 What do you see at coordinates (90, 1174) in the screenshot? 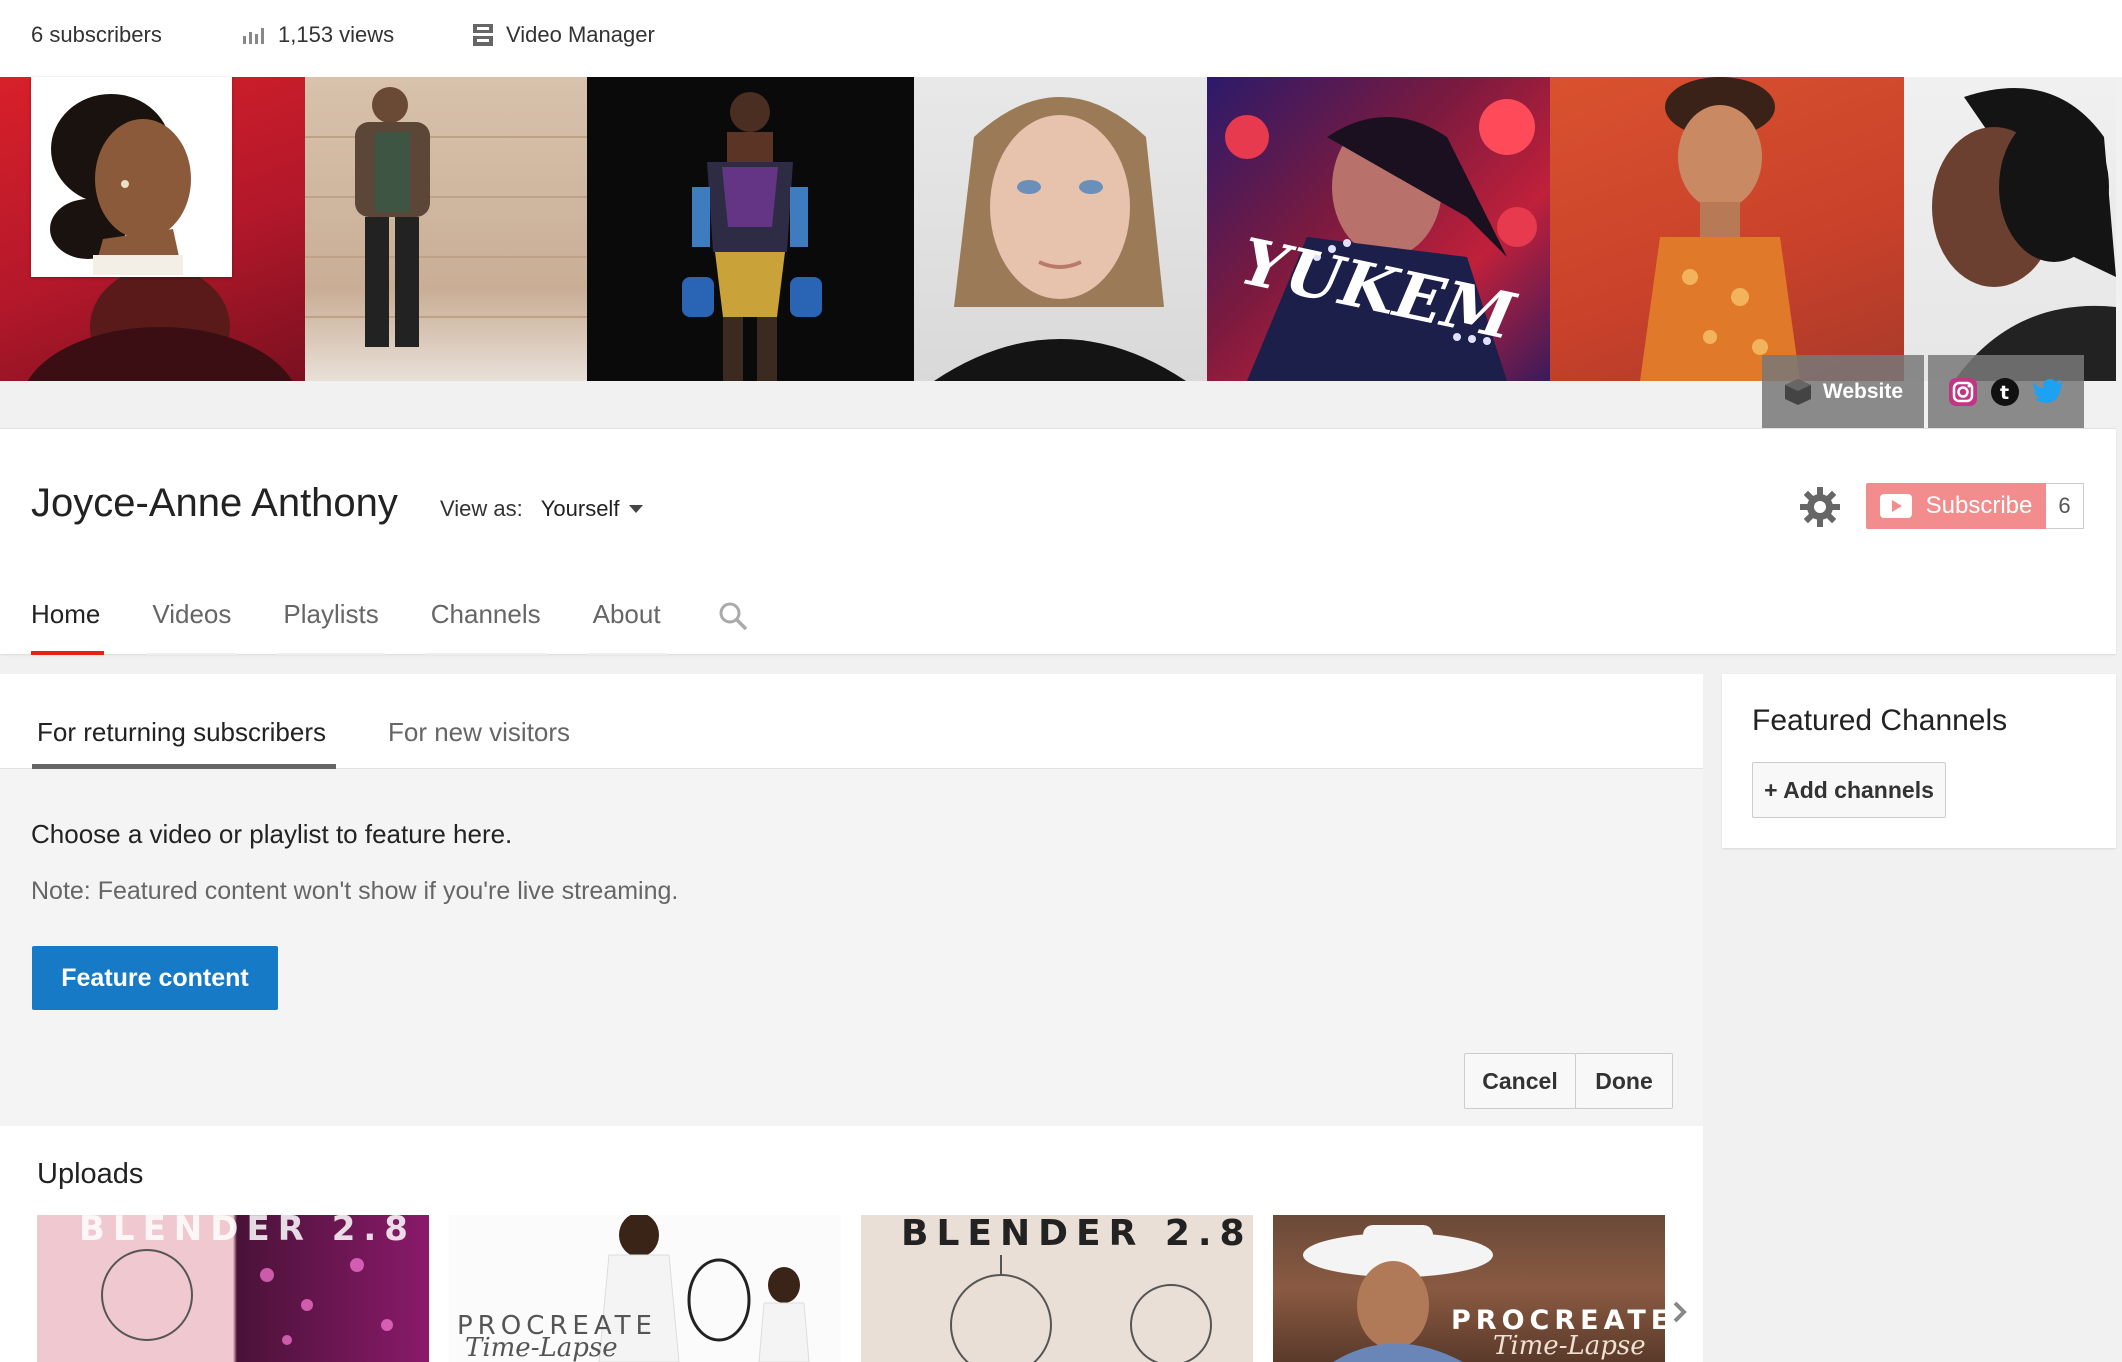
I see `uploads-title: Uploads` at bounding box center [90, 1174].